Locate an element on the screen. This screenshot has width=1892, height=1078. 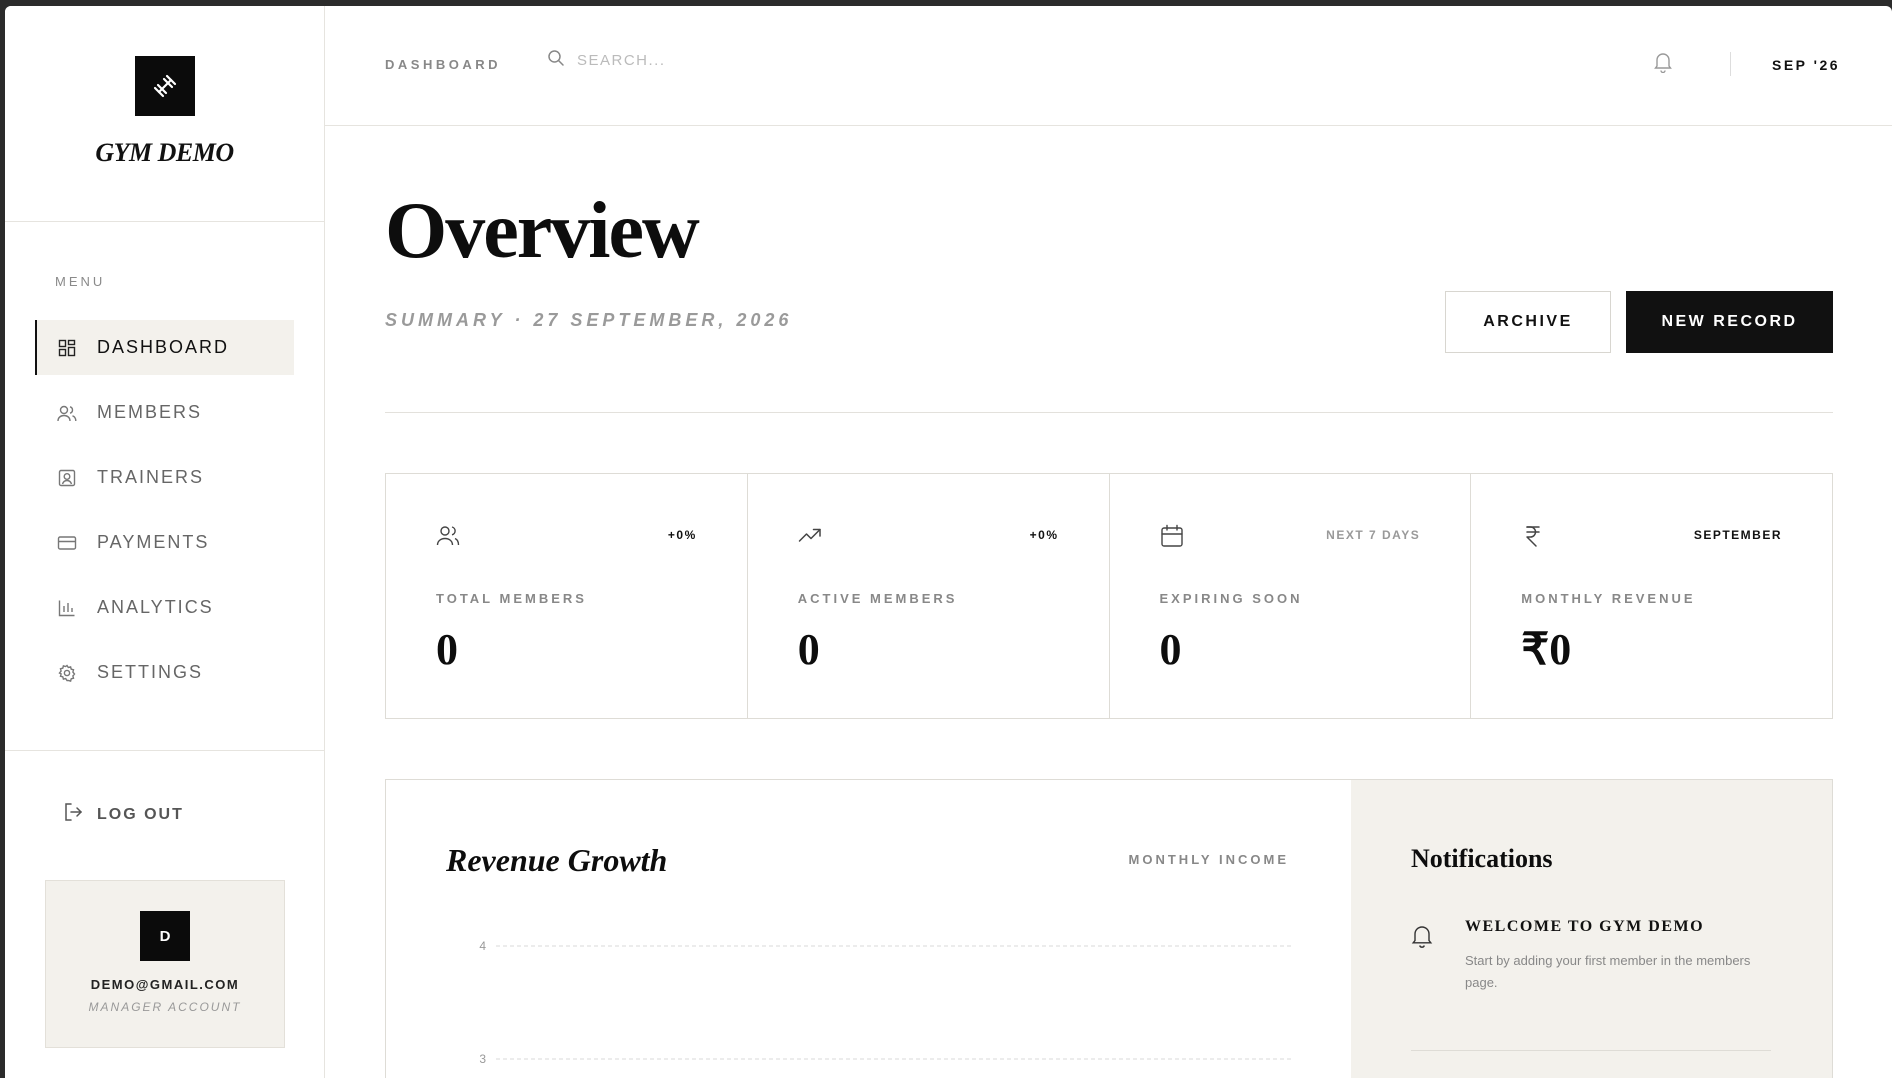
logout-button: LOG OUT is located at coordinates (123, 814).